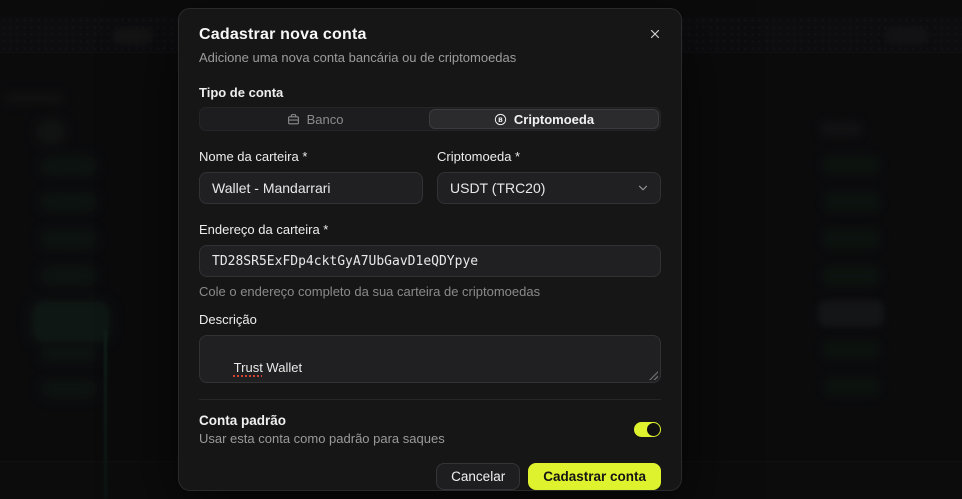 The image size is (962, 499). What do you see at coordinates (228, 319) in the screenshot?
I see `description-label: Descrição` at bounding box center [228, 319].